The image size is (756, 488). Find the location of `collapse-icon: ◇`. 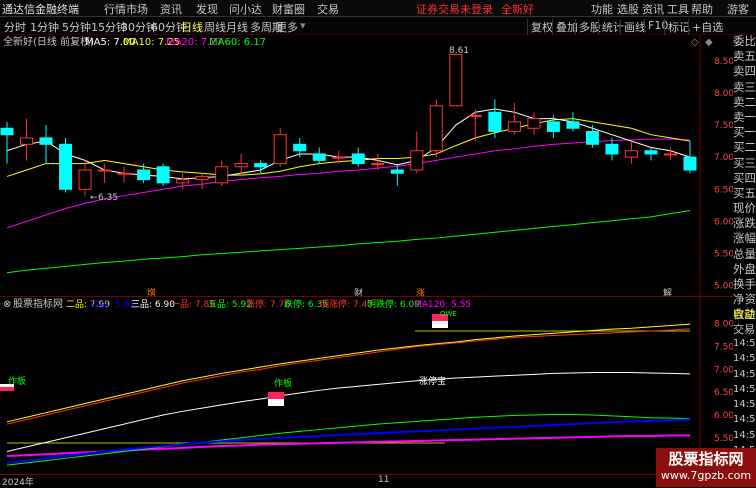

collapse-icon: ◇ is located at coordinates (695, 42).